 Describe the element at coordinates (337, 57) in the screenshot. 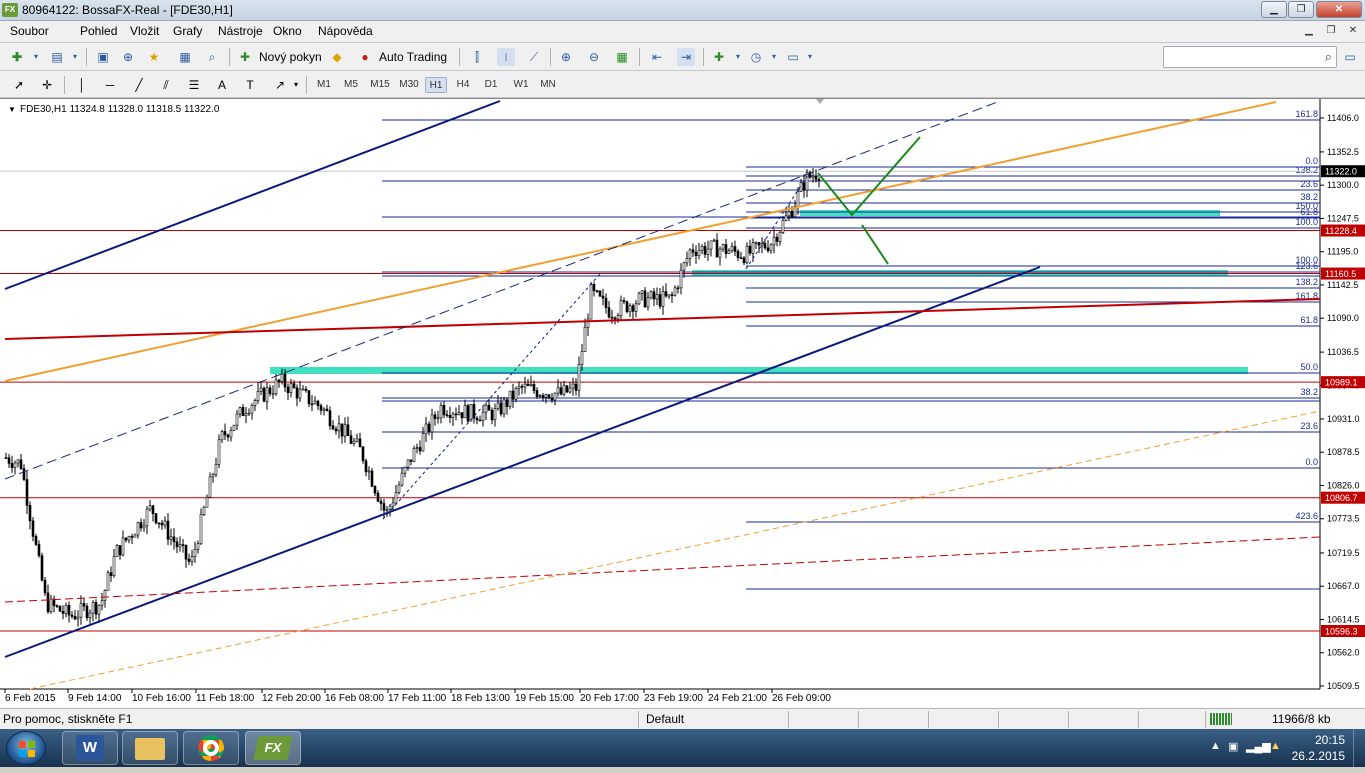

I see `metaeditor-icon: ◆` at that location.